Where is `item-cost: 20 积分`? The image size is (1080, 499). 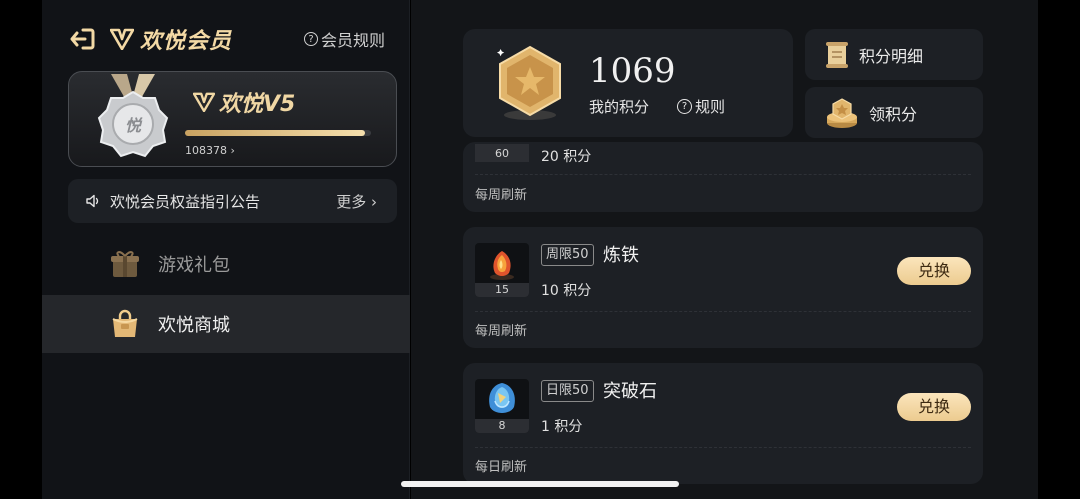
item-cost: 20 积分 is located at coordinates (566, 157).